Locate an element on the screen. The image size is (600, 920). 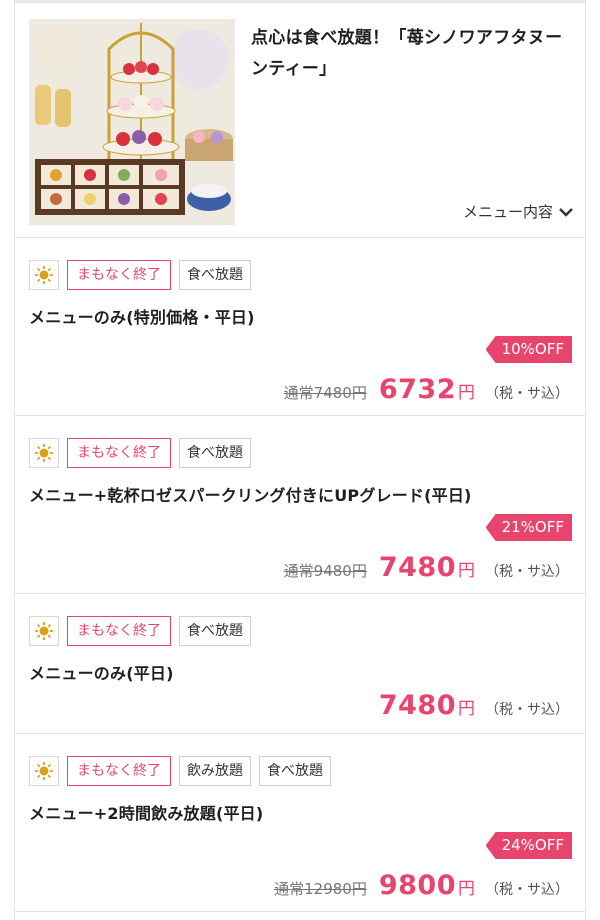
price-row: 通常12980円 9800 円 （税・サ込） is located at coordinates (421, 885).